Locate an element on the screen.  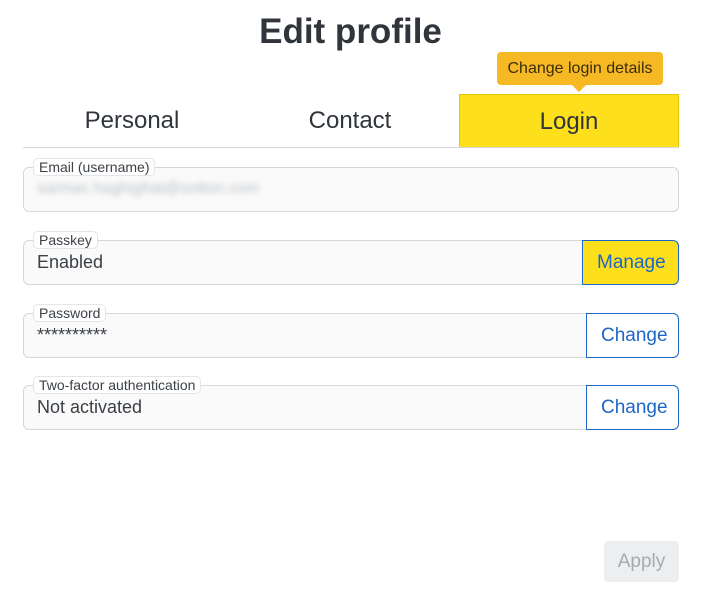
passkey-label: Passkey is located at coordinates (65, 240).